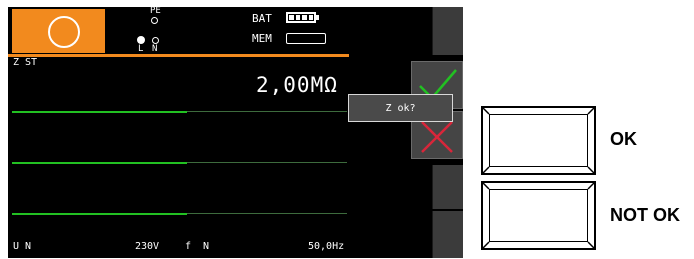 Image resolution: width=694 pixels, height=259 pixels. I want to click on confirm-dialog: Z ok?, so click(400, 108).